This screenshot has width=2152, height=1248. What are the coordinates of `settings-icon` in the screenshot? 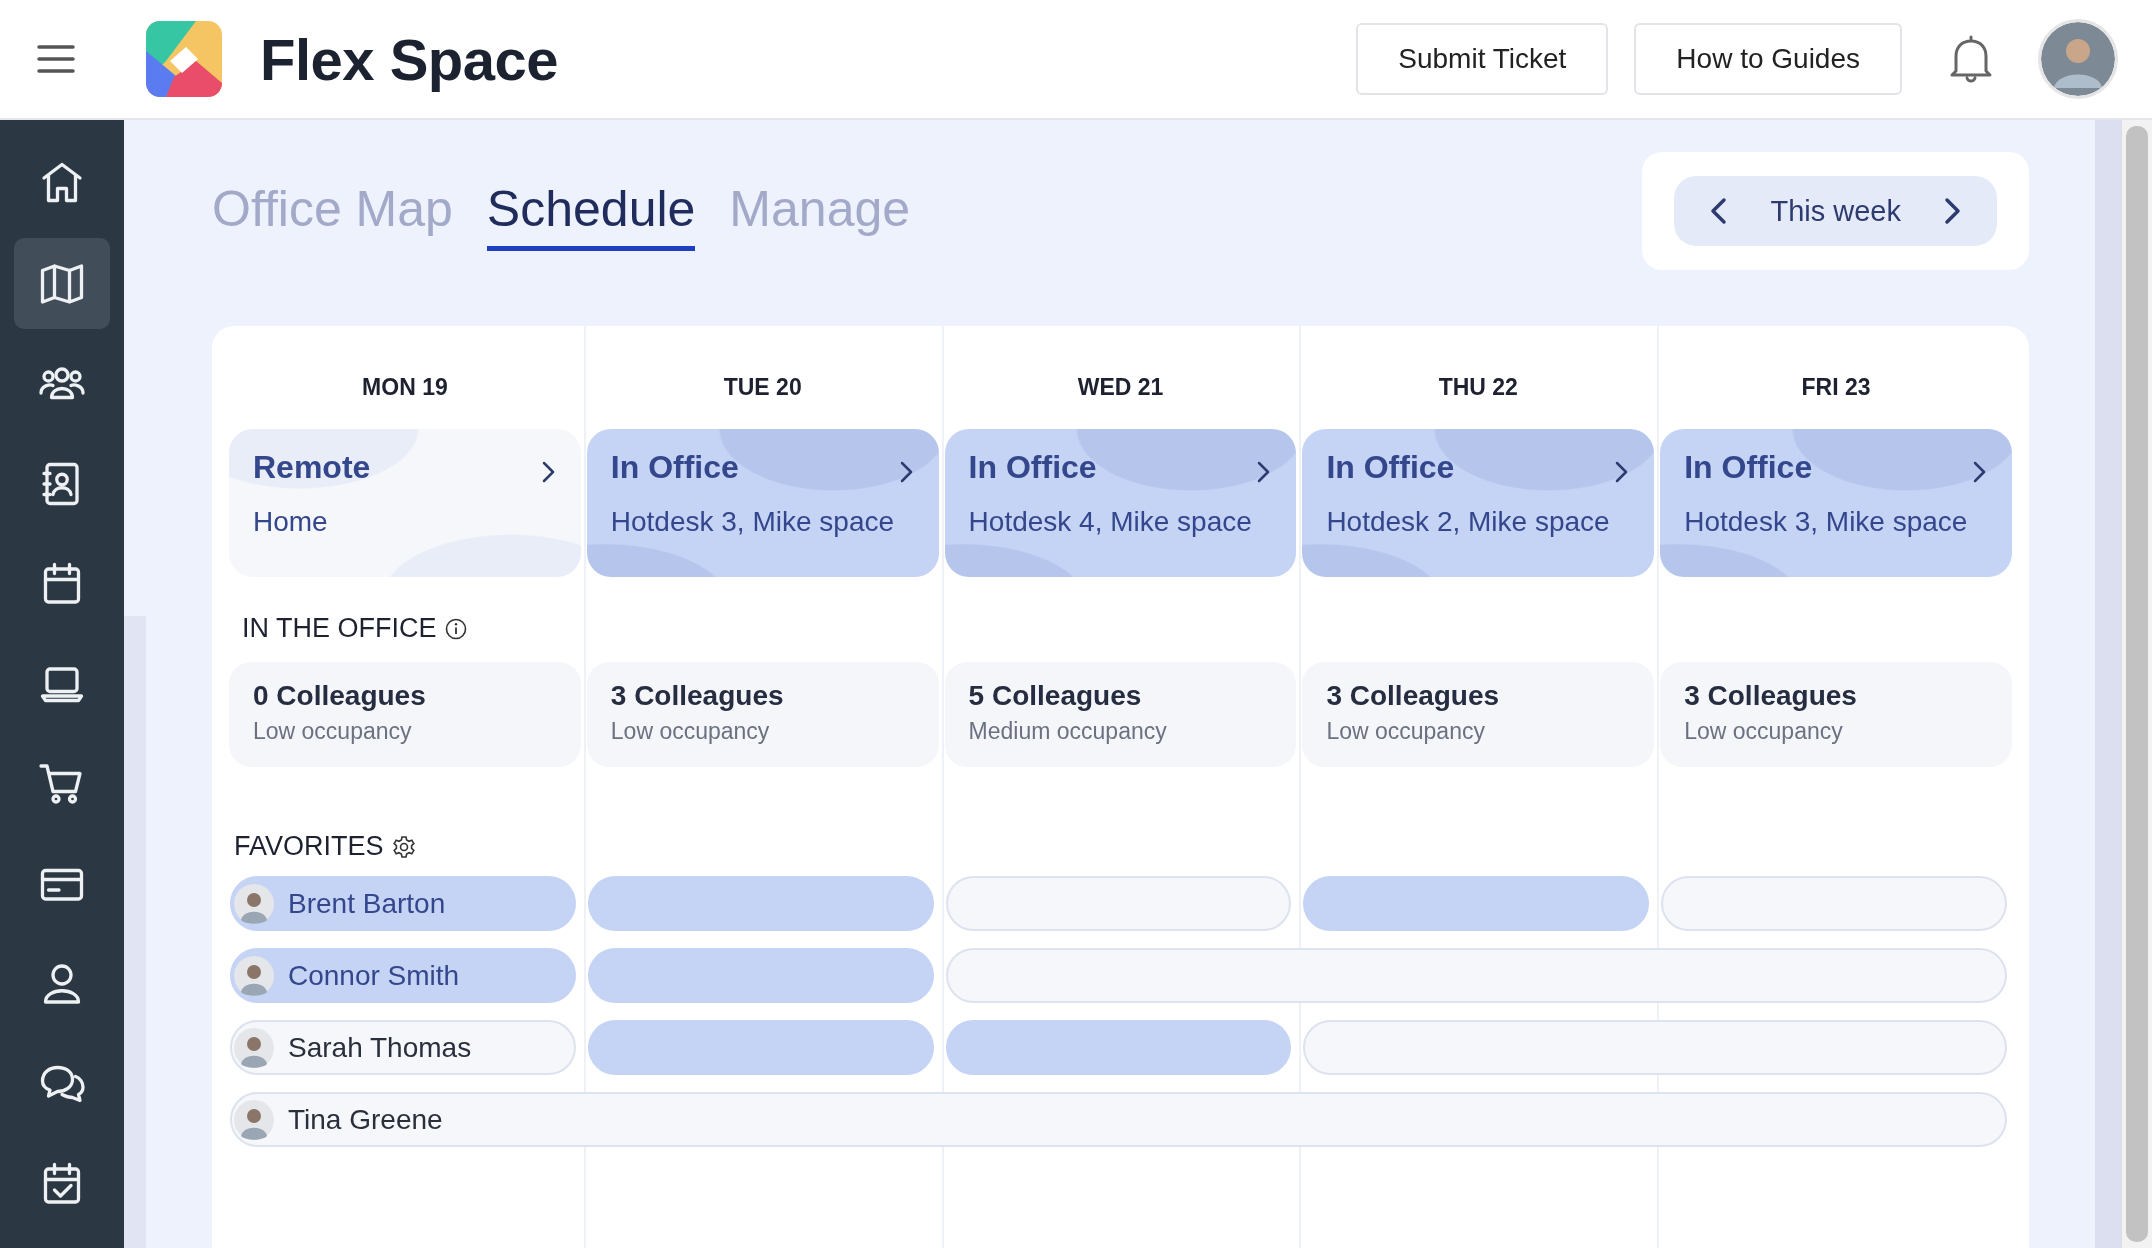 It's located at (403, 846).